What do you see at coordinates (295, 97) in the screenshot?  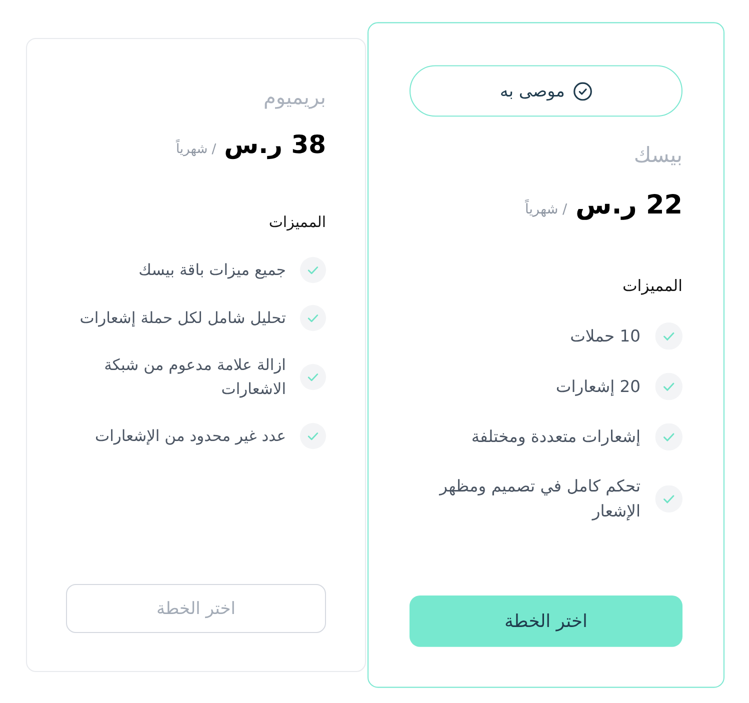 I see `plan-name: بريميوم` at bounding box center [295, 97].